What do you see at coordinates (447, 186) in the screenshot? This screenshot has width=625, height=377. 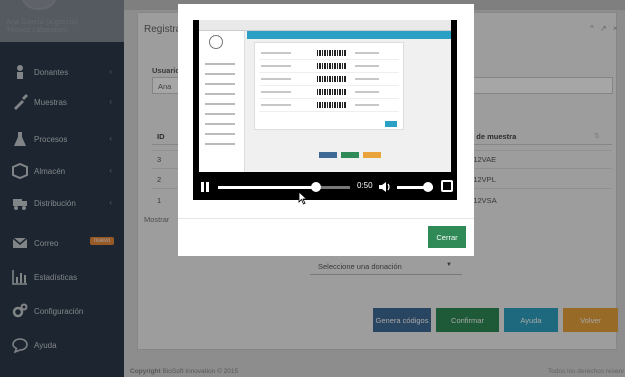 I see `fullscreen-icon` at bounding box center [447, 186].